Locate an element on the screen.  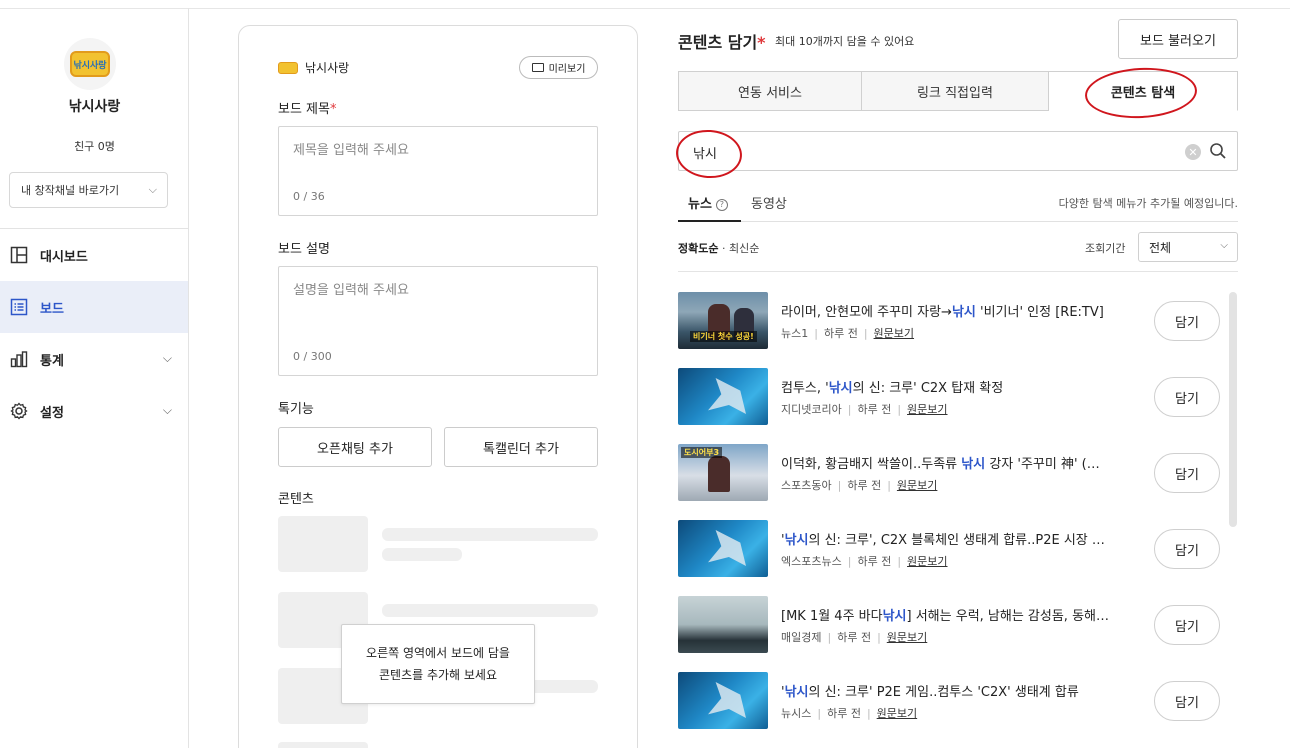
channel-name: 낚시사랑 is located at coordinates (94, 107).